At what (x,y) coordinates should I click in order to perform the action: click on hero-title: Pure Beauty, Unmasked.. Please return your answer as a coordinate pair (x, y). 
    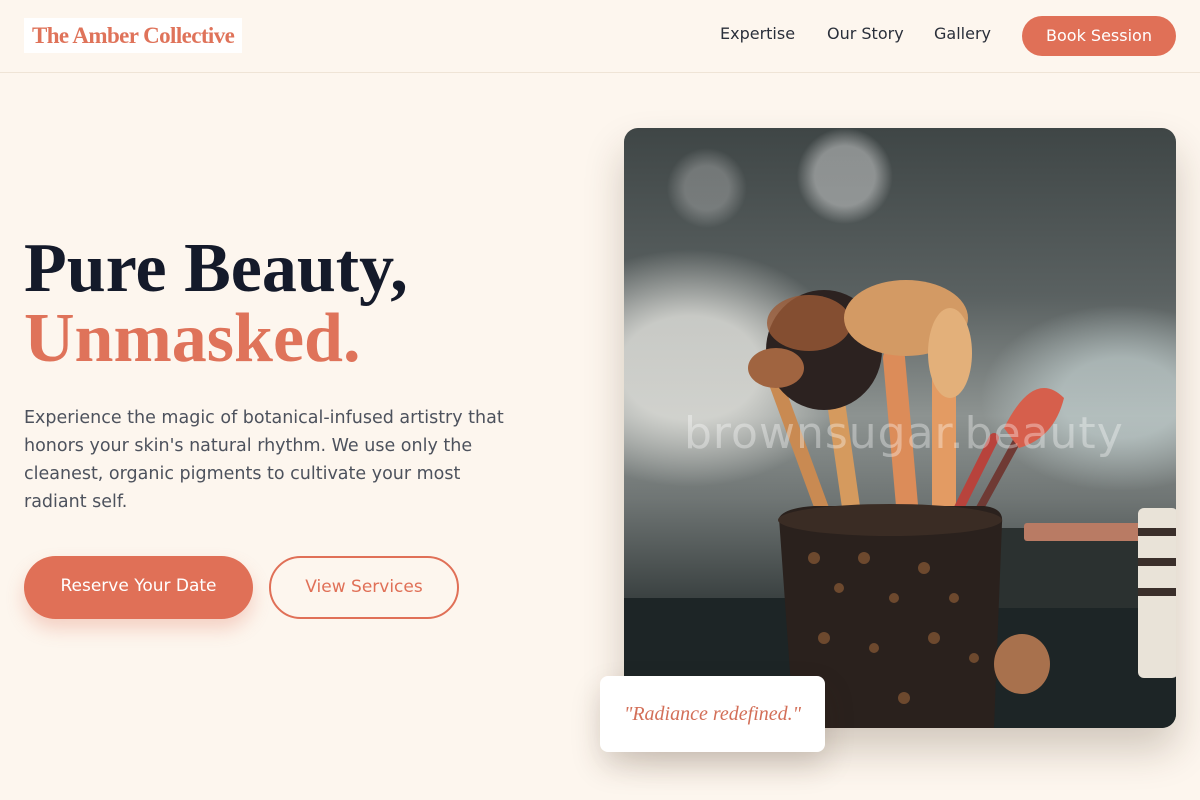
    Looking at the image, I should click on (304, 304).